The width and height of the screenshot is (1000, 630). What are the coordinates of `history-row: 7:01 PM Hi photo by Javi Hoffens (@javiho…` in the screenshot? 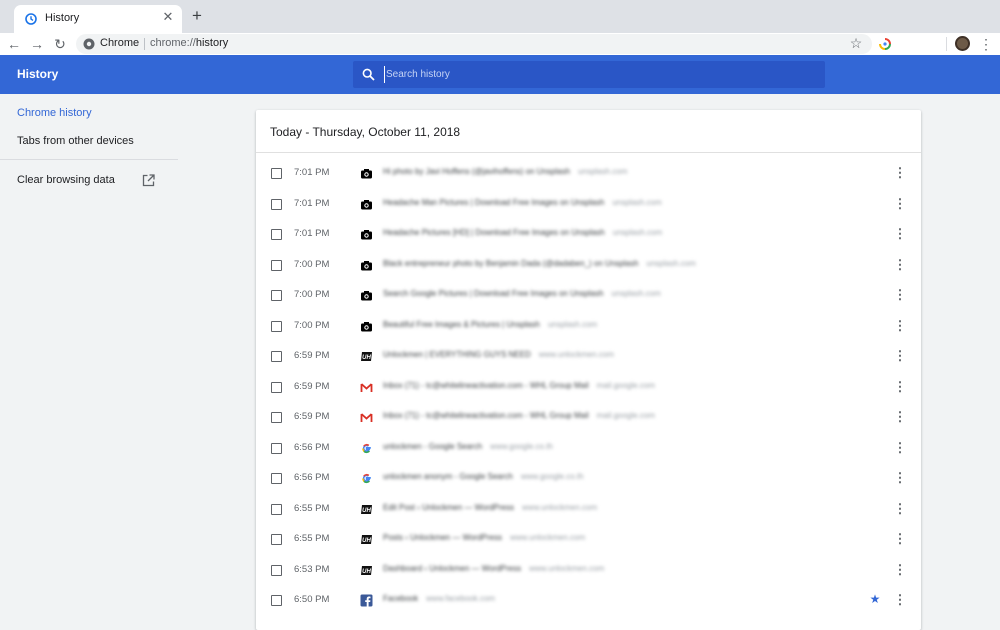 It's located at (588, 173).